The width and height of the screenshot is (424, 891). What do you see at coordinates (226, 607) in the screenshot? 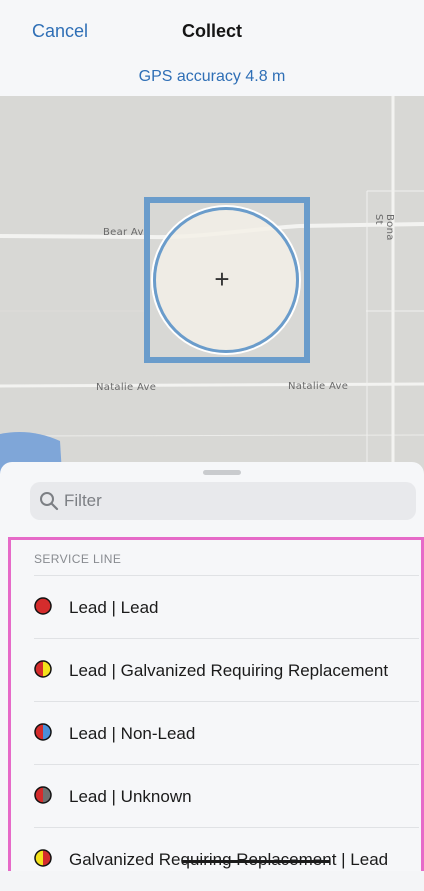
I see `list-item: Lead | Lead` at bounding box center [226, 607].